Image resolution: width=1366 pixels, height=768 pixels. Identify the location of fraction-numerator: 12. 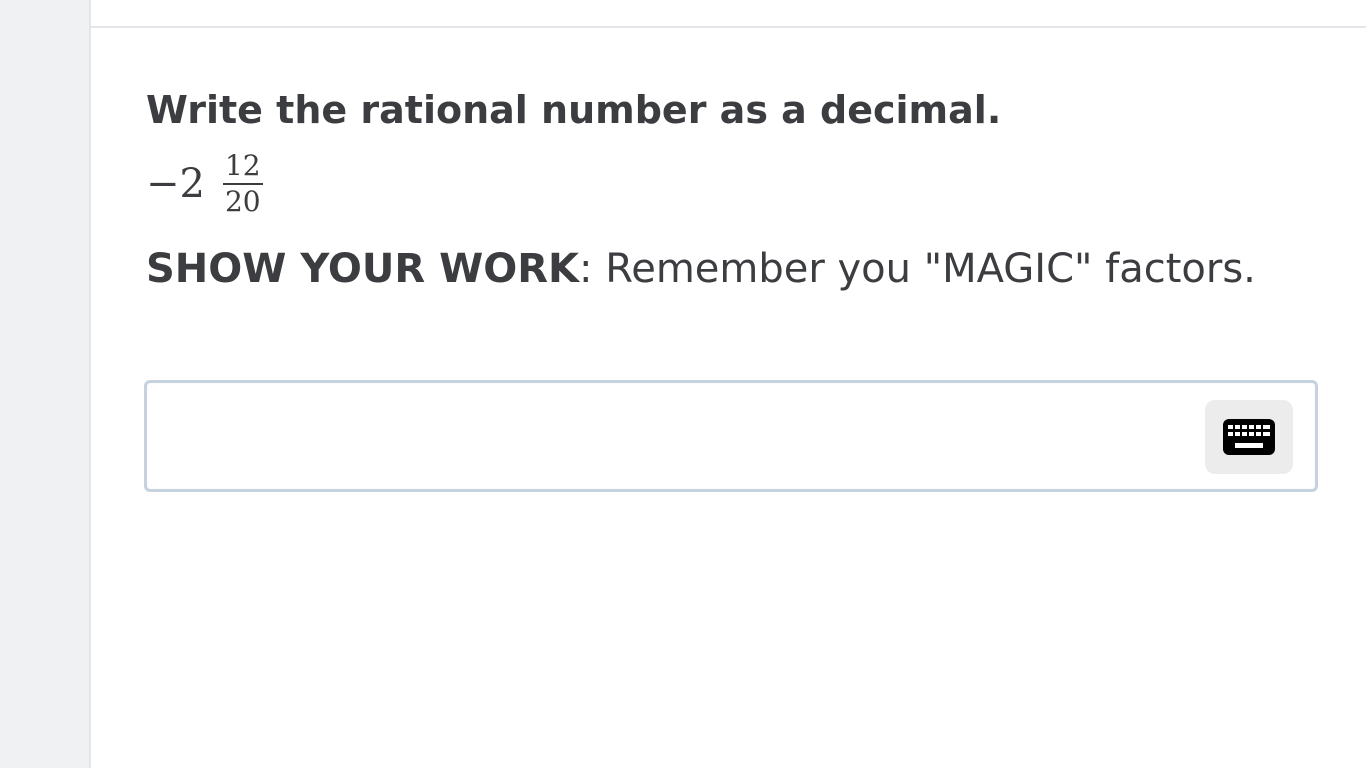
(242, 168).